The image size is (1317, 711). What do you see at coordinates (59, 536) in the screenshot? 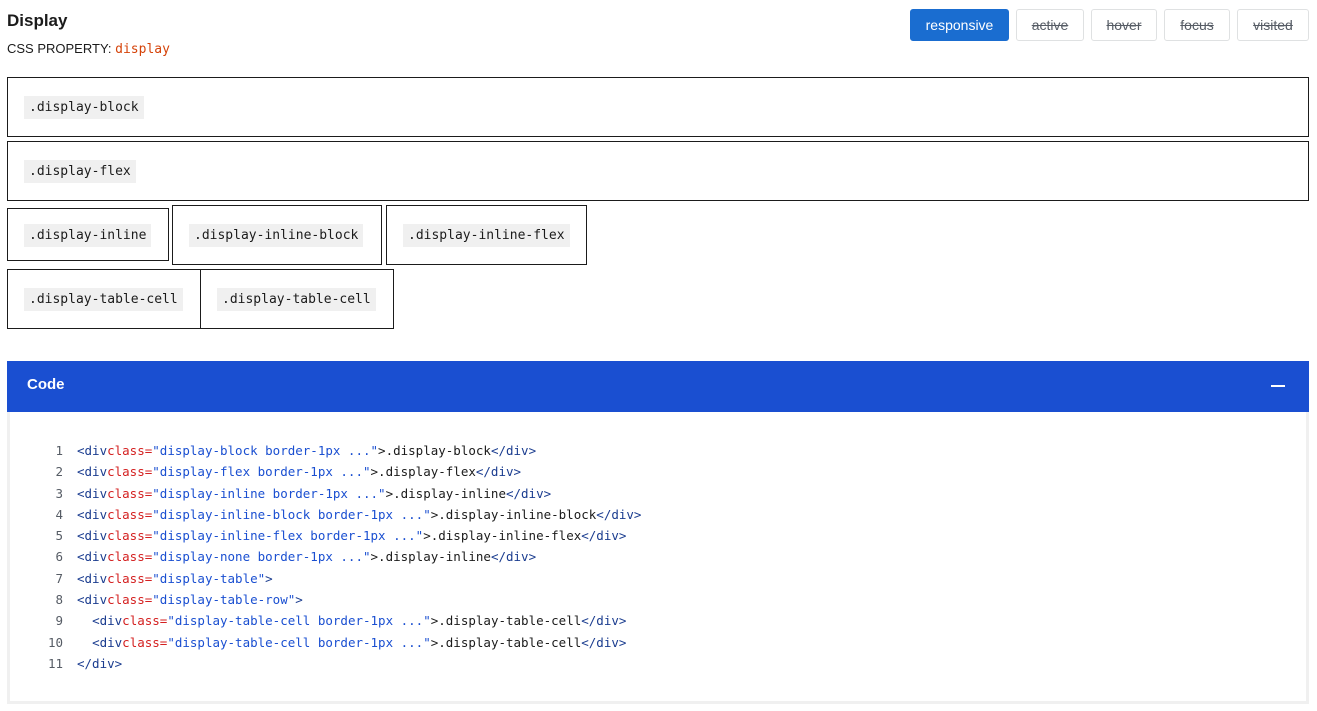
I see `line-number: 5` at bounding box center [59, 536].